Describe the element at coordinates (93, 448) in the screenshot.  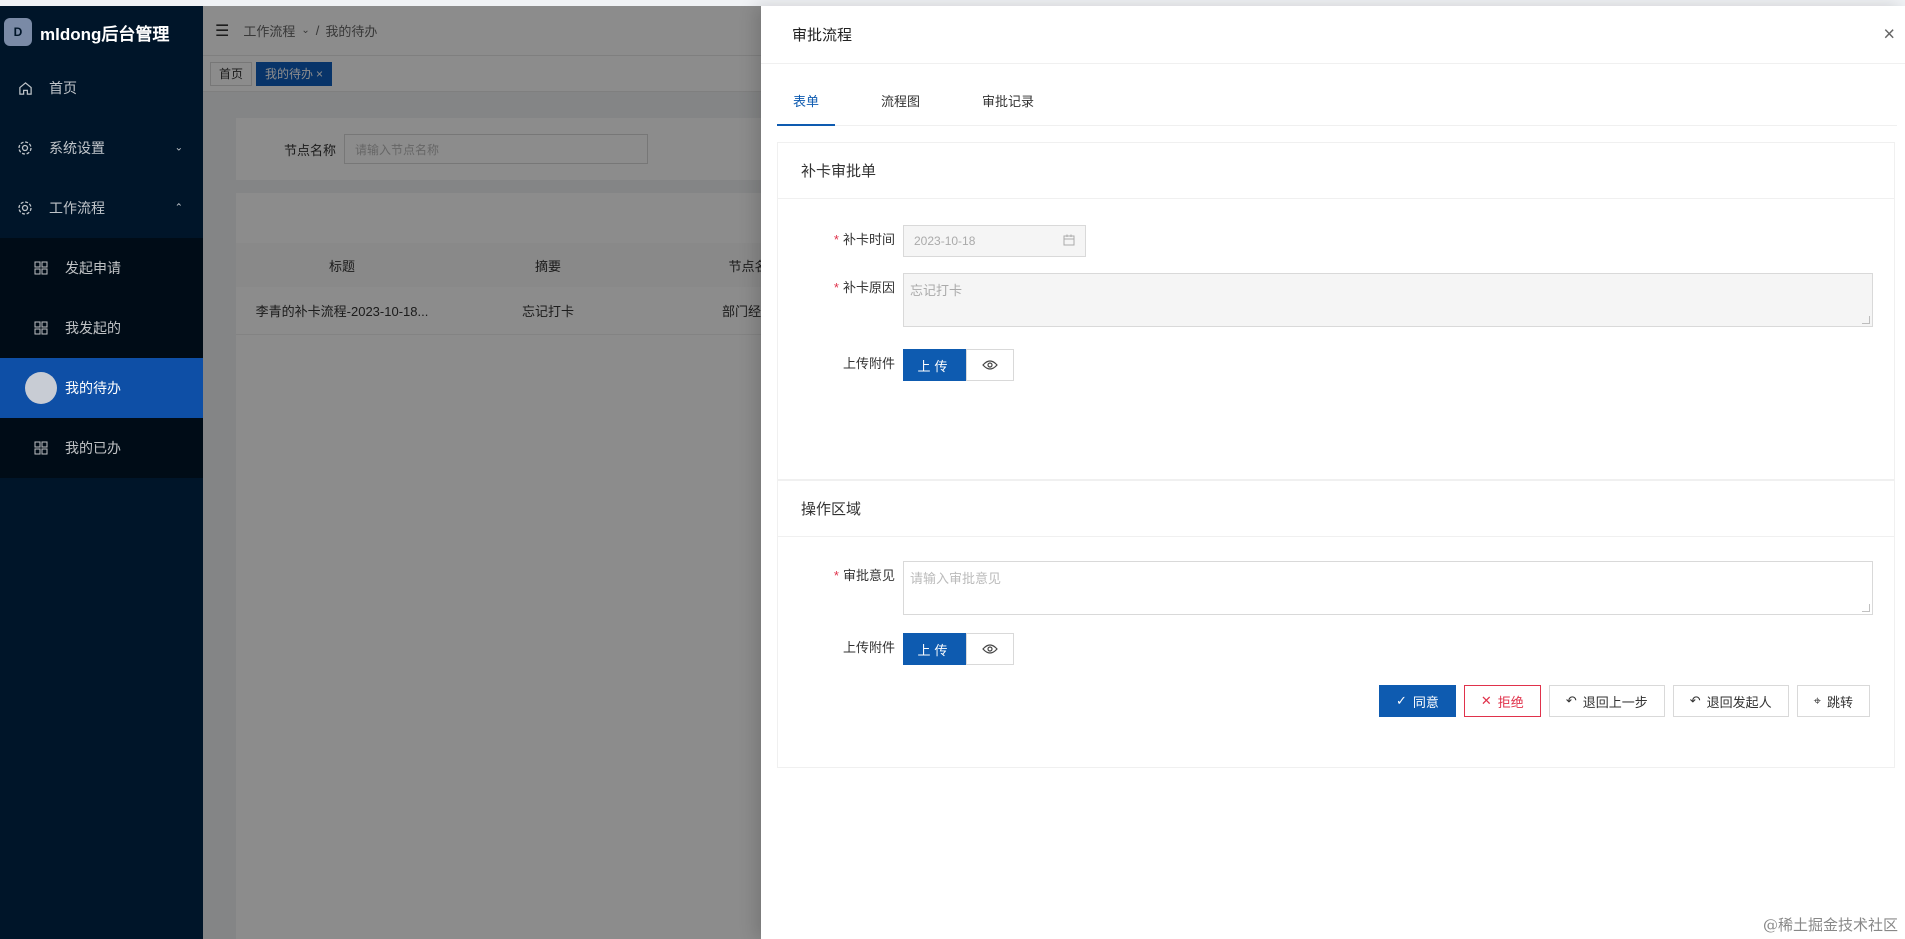
I see `sidebar-item-label: 我的已办` at that location.